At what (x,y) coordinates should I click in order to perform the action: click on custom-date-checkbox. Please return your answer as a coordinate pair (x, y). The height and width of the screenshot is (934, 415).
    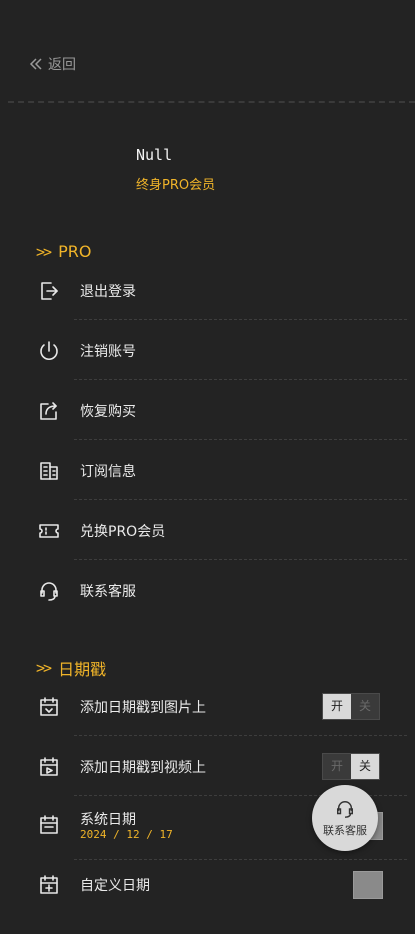
    Looking at the image, I should click on (368, 885).